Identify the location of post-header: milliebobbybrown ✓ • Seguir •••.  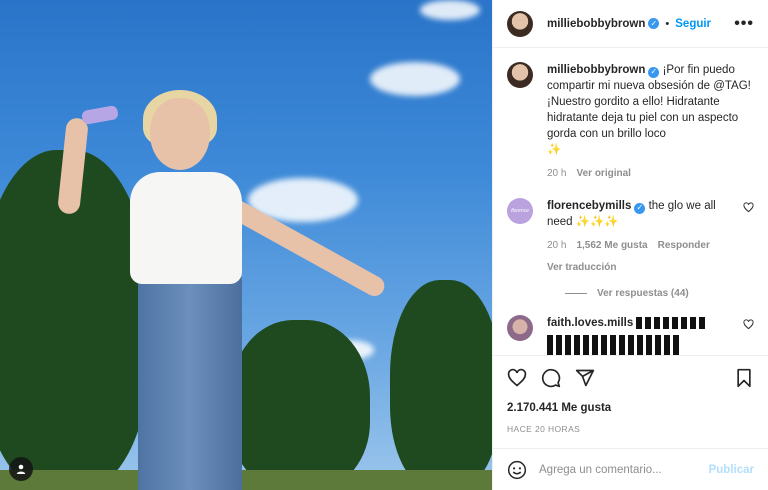
(630, 24).